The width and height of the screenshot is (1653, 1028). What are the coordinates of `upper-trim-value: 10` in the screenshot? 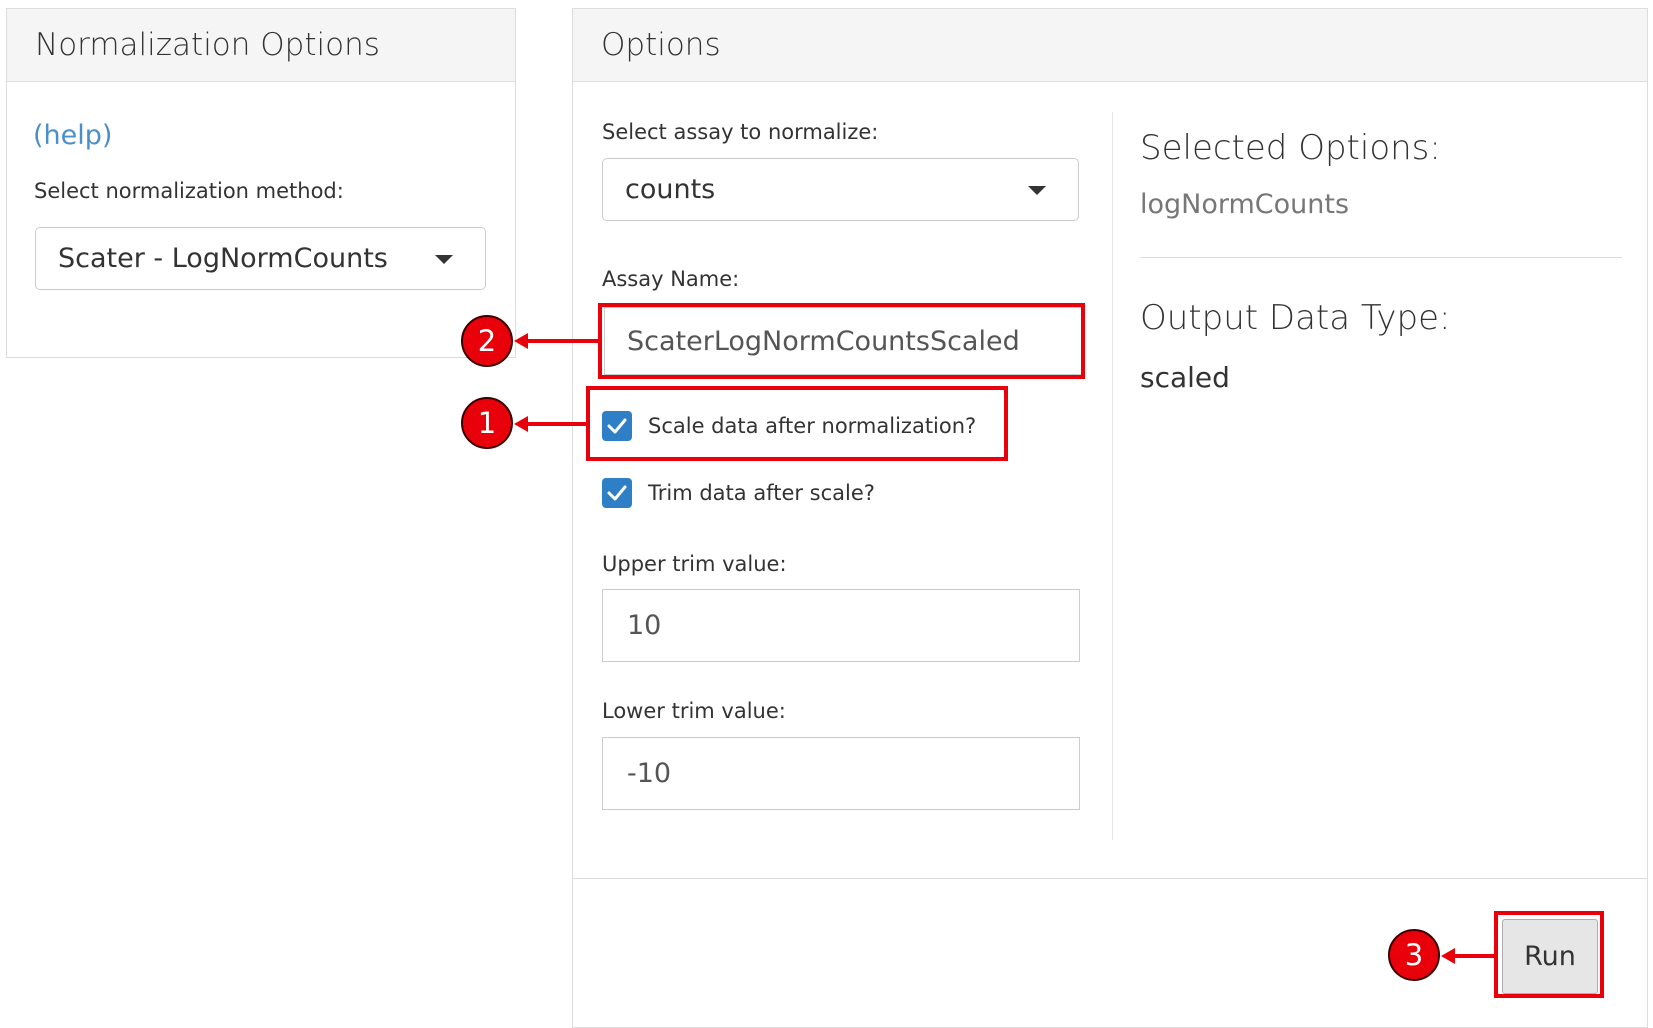 It's located at (644, 625).